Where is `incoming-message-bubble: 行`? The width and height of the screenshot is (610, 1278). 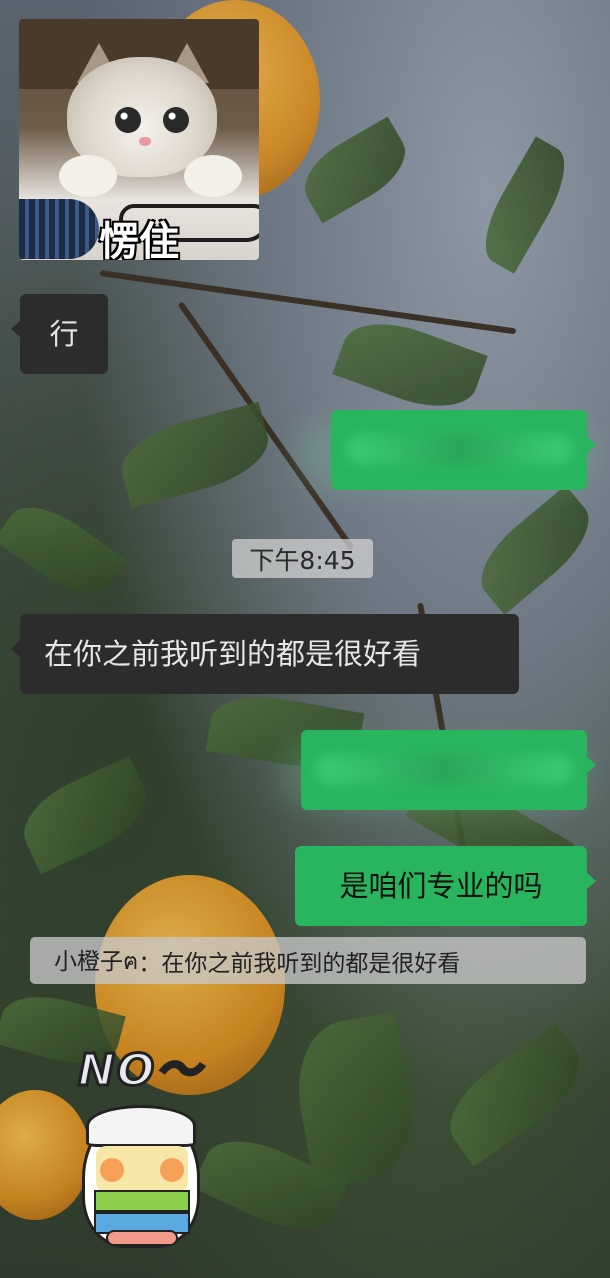
incoming-message-bubble: 行 is located at coordinates (59, 334).